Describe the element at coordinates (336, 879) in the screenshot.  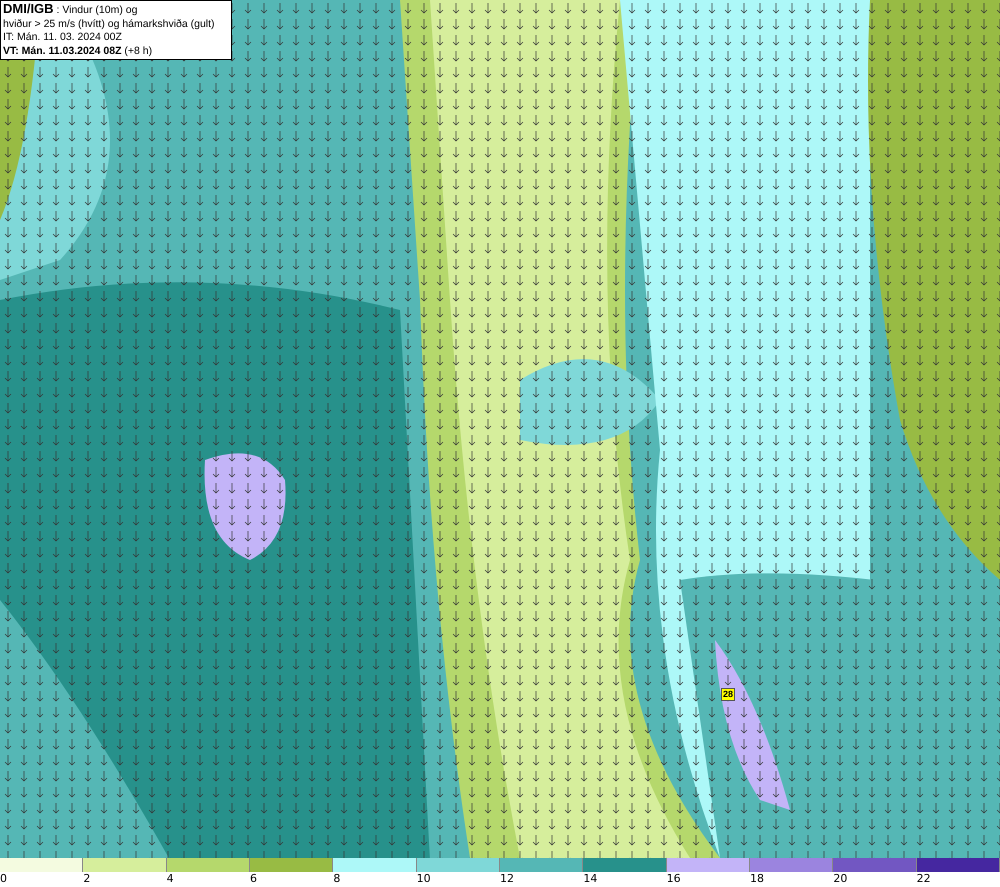
I see `legend-label: 8` at that location.